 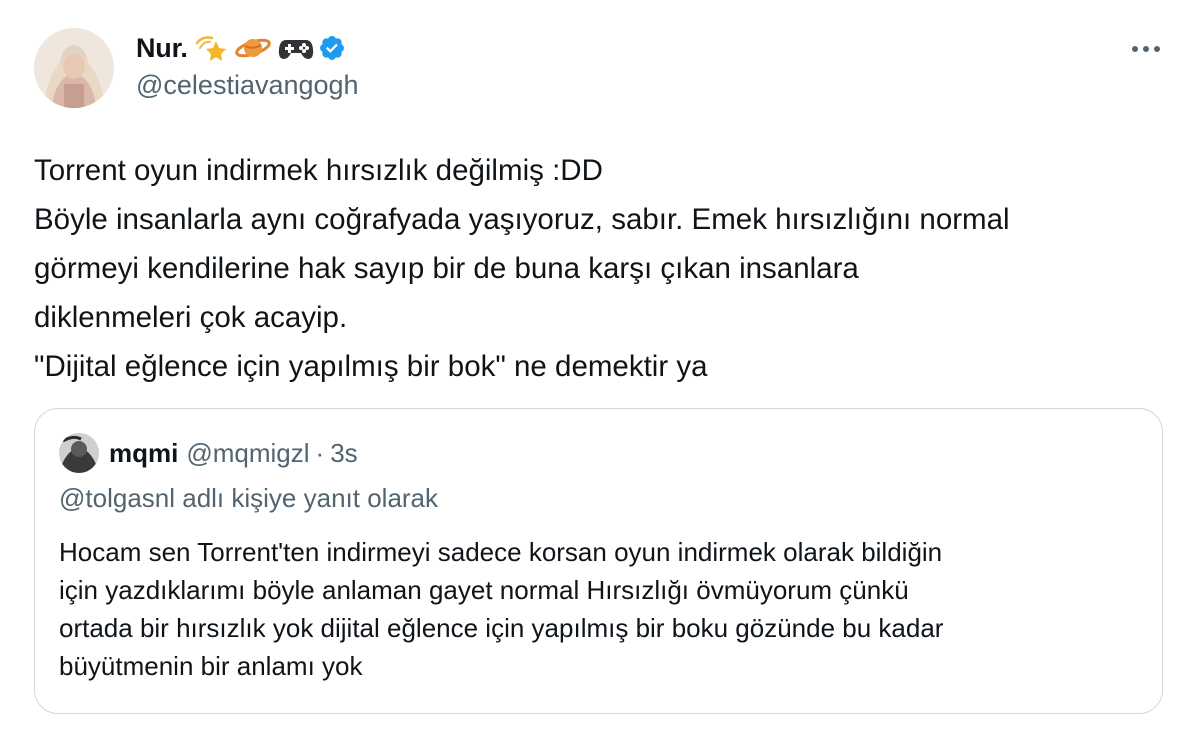 I want to click on quoted-tweet-header: mqmi @mqmigzl · 3s, so click(x=233, y=453).